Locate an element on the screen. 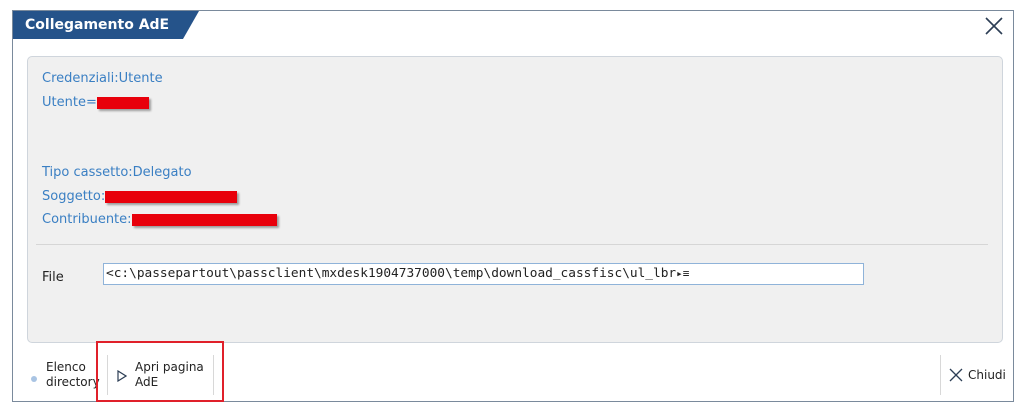 This screenshot has width=1021, height=408. contribuente-label: Contribuente: is located at coordinates (87, 219).